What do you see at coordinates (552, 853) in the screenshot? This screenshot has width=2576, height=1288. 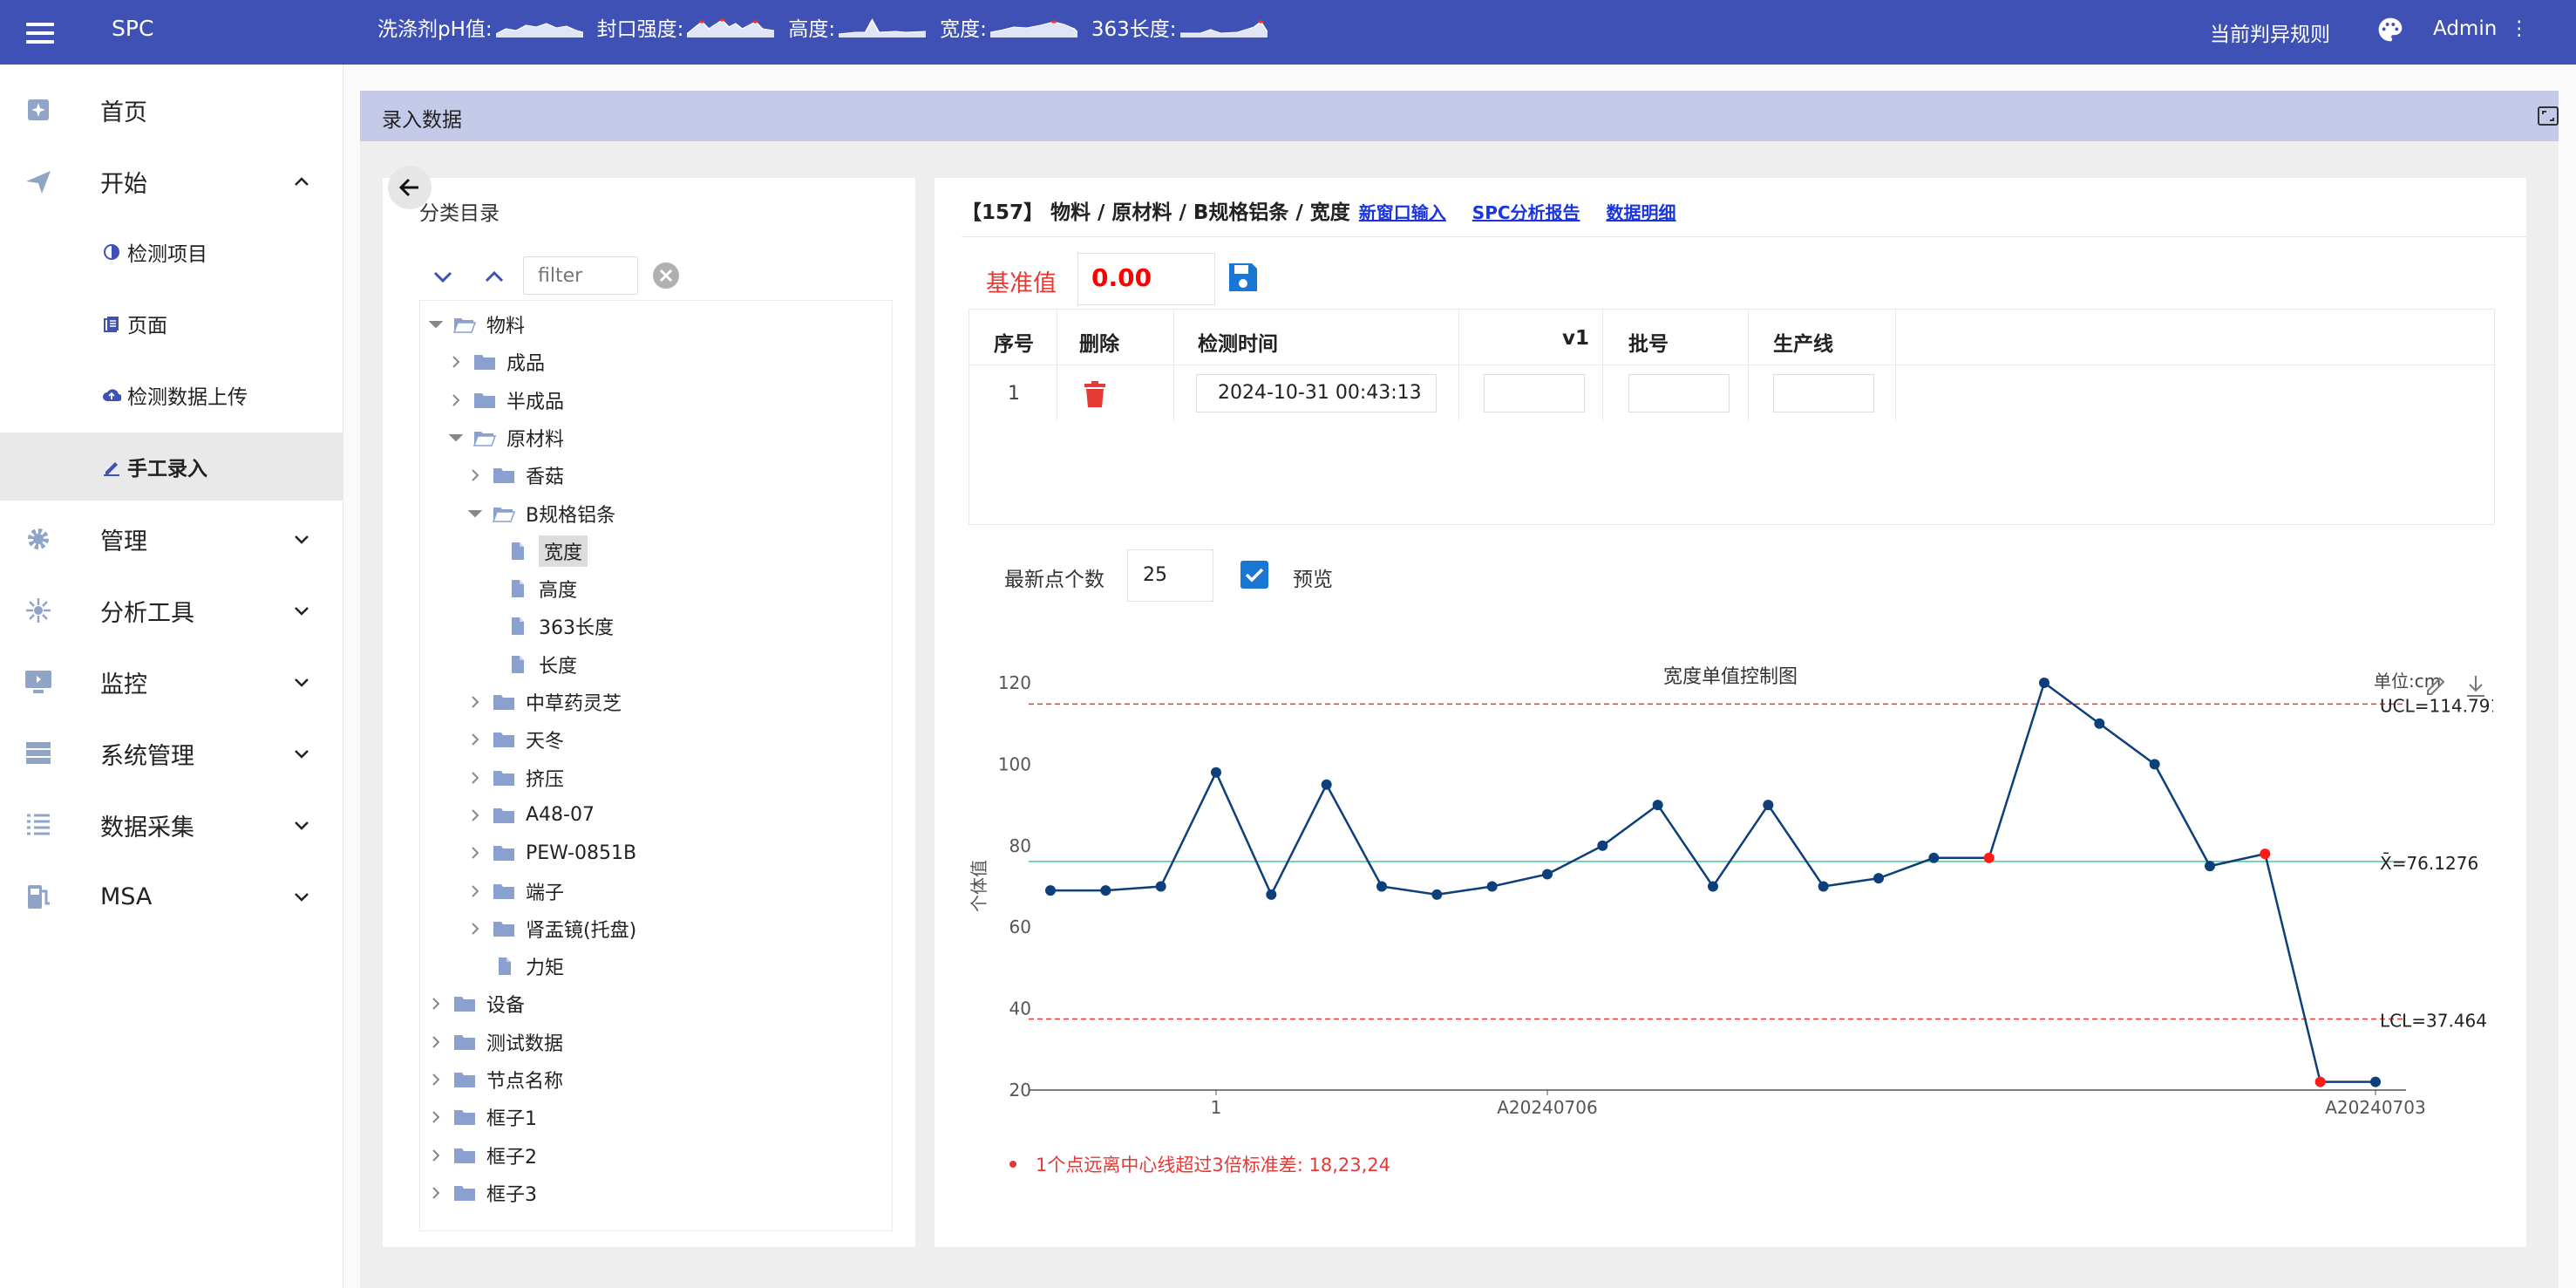 I see `tree-node: PEW-0851B` at bounding box center [552, 853].